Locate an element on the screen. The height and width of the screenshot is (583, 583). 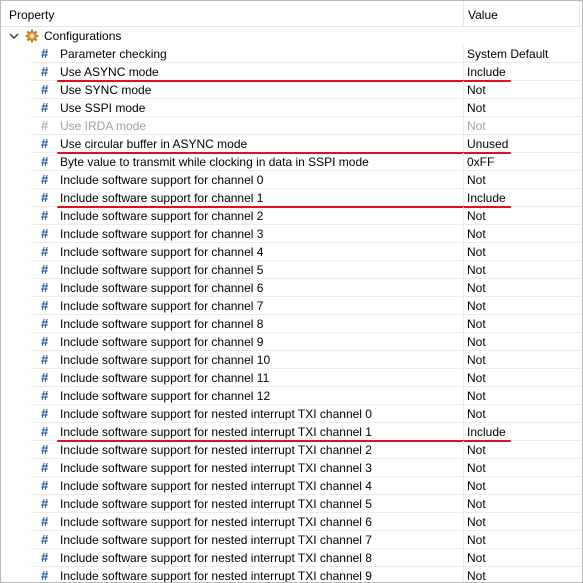
value-column-header: Value is located at coordinates (483, 15).